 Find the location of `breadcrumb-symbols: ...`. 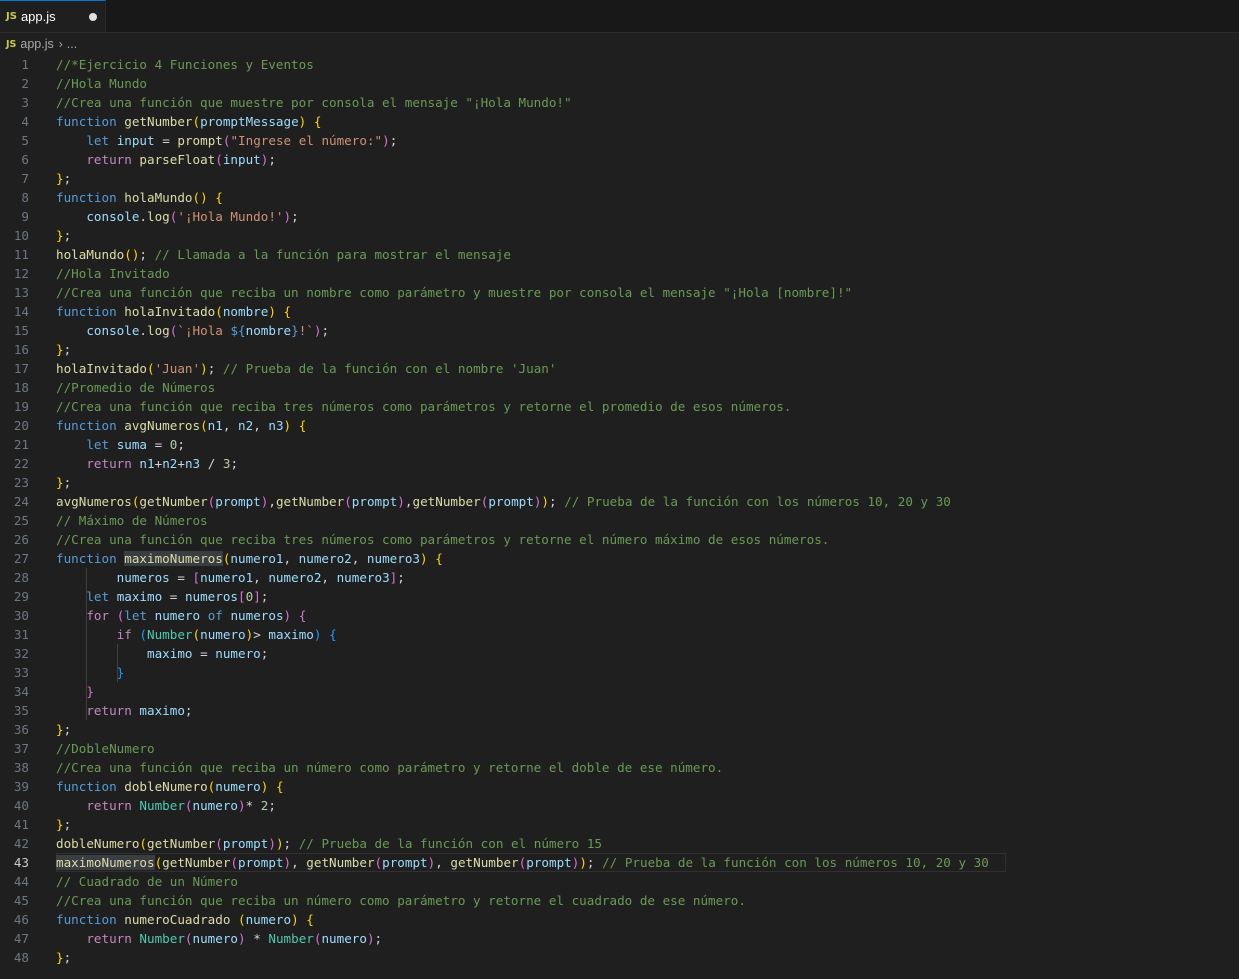

breadcrumb-symbols: ... is located at coordinates (72, 44).